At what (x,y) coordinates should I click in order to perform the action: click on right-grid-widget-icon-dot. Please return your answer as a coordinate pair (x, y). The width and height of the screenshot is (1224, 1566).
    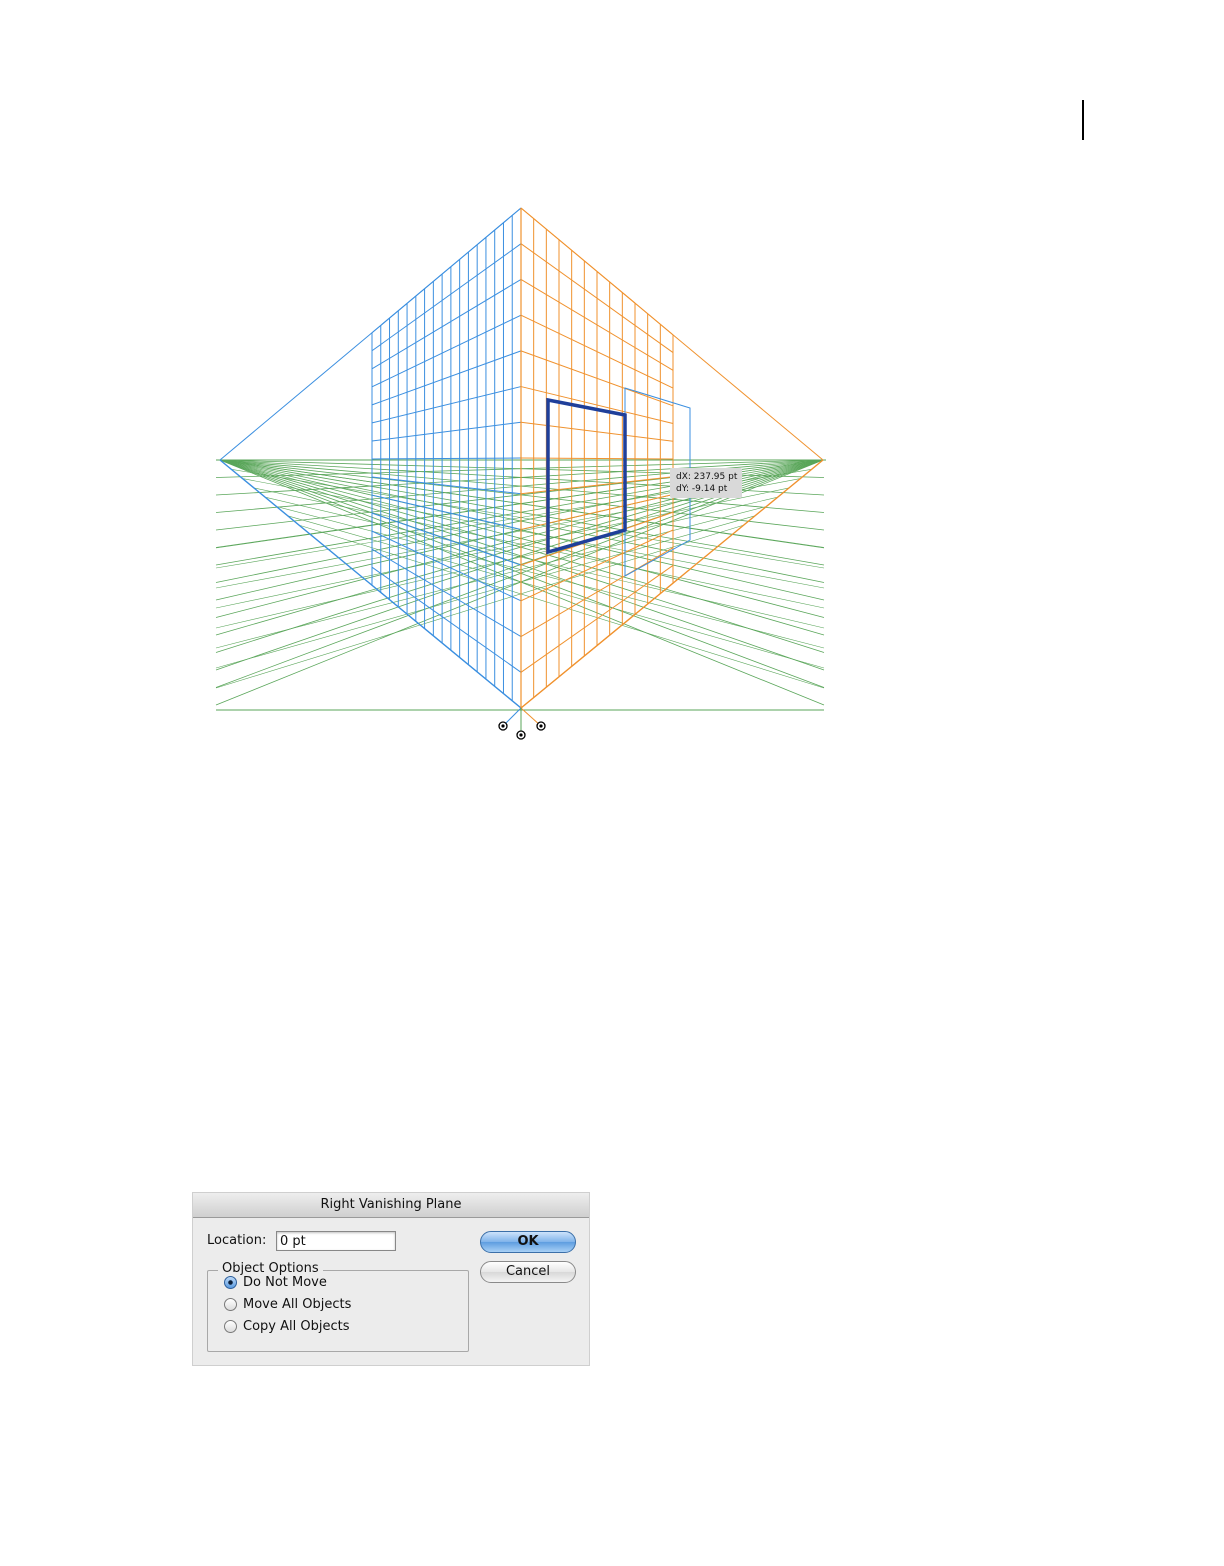
    Looking at the image, I should click on (541, 726).